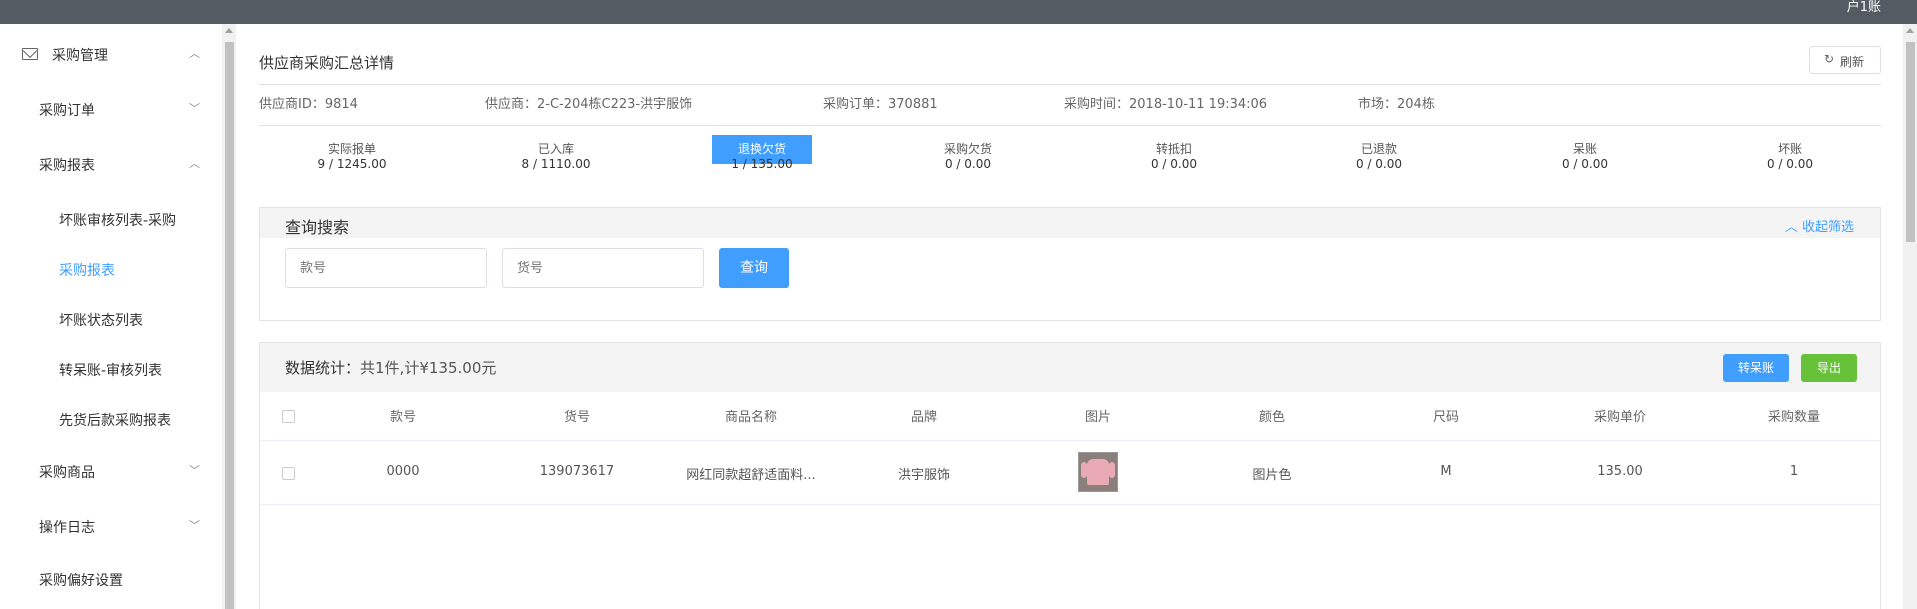 This screenshot has width=1917, height=609. Describe the element at coordinates (1756, 368) in the screenshot. I see `transfer-dead-debt-button: 转呆账` at that location.